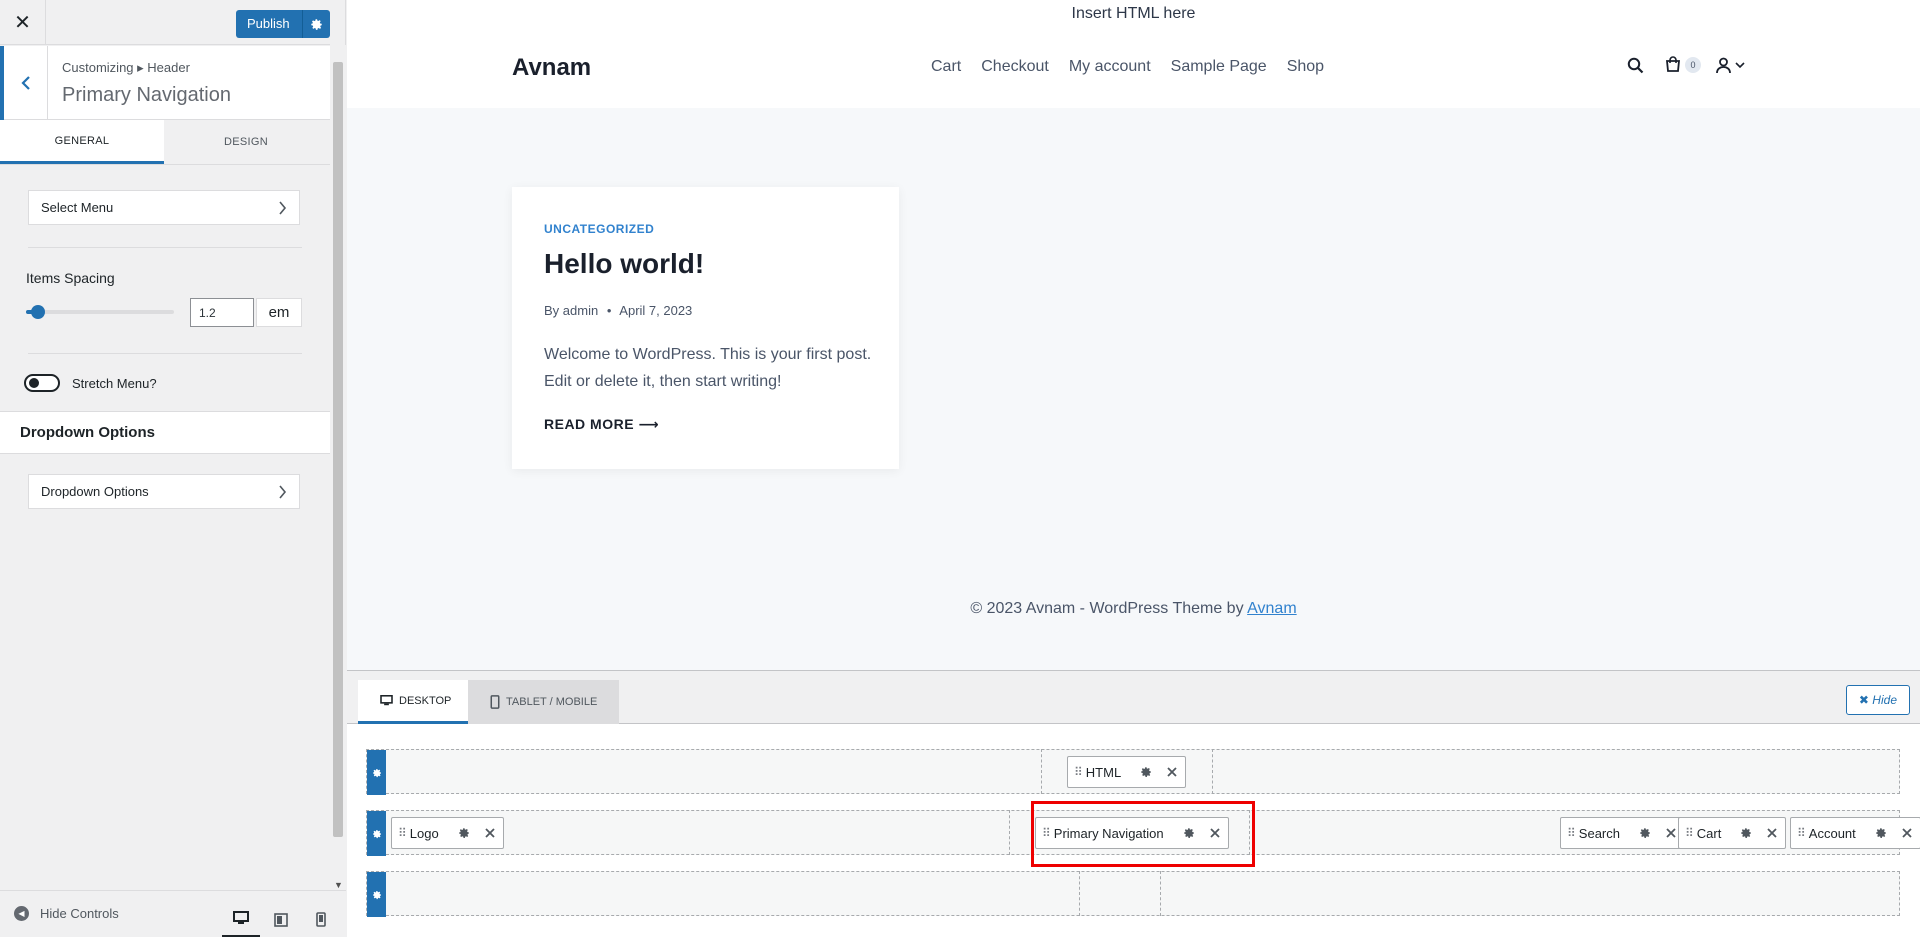  What do you see at coordinates (79, 913) in the screenshot?
I see `hide-controls-label: Hide Controls` at bounding box center [79, 913].